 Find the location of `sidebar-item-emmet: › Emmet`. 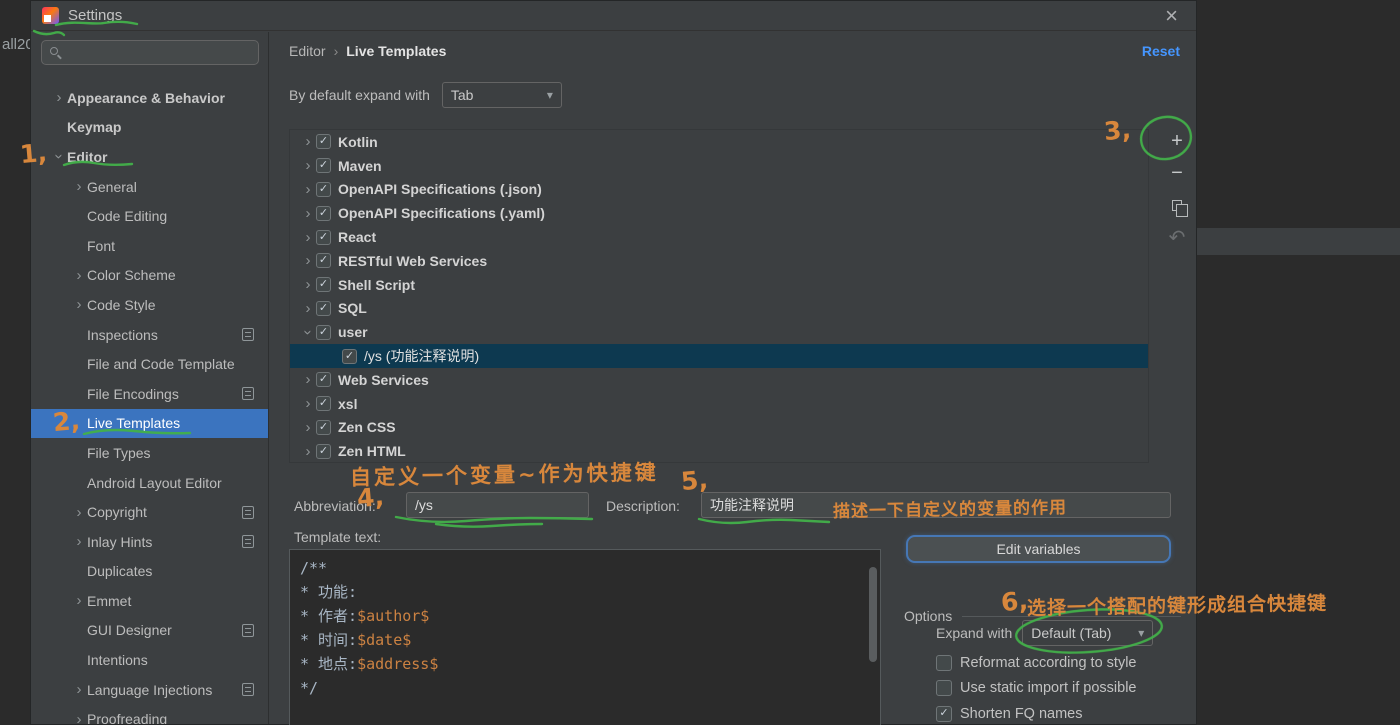

sidebar-item-emmet: › Emmet is located at coordinates (149, 601).